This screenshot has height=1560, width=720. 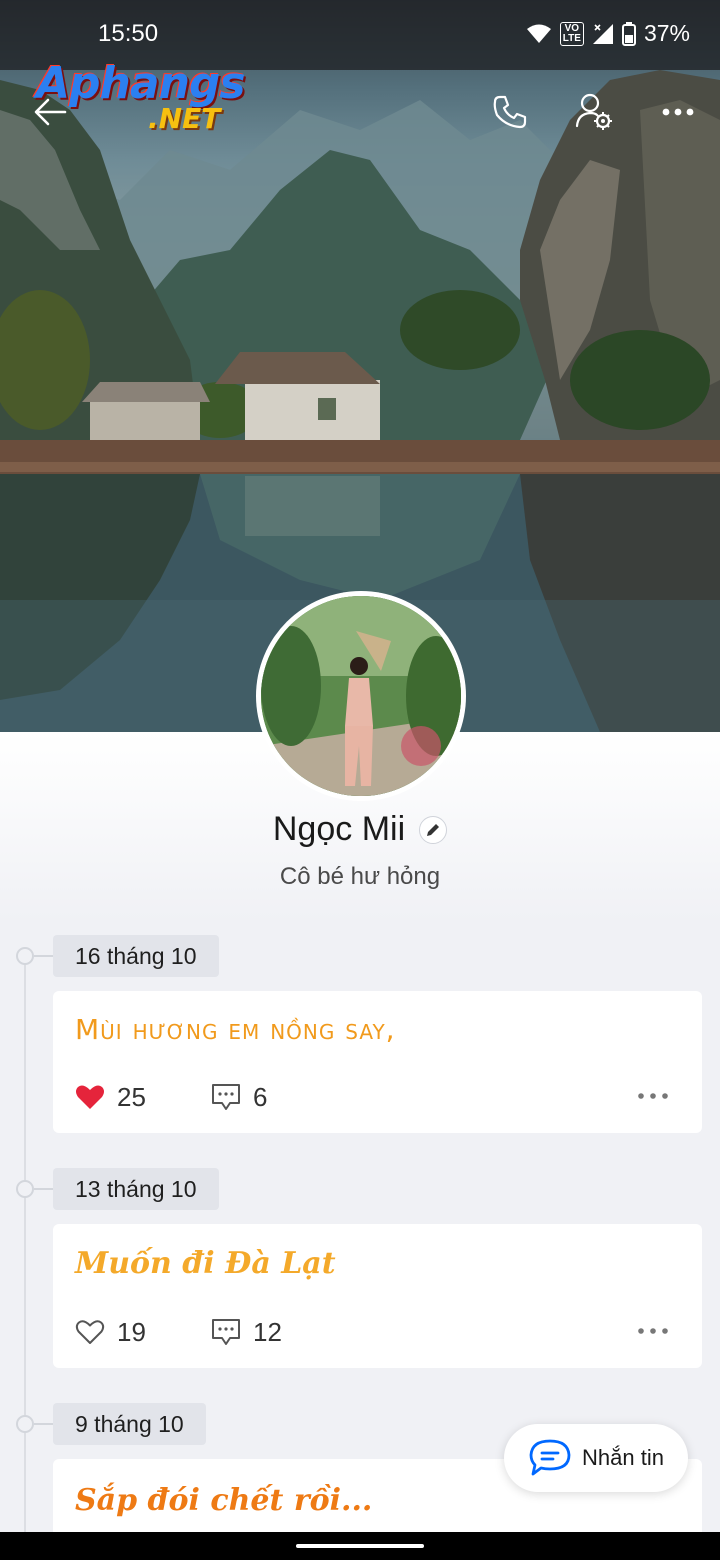 I want to click on comment-button: 6, so click(x=239, y=1097).